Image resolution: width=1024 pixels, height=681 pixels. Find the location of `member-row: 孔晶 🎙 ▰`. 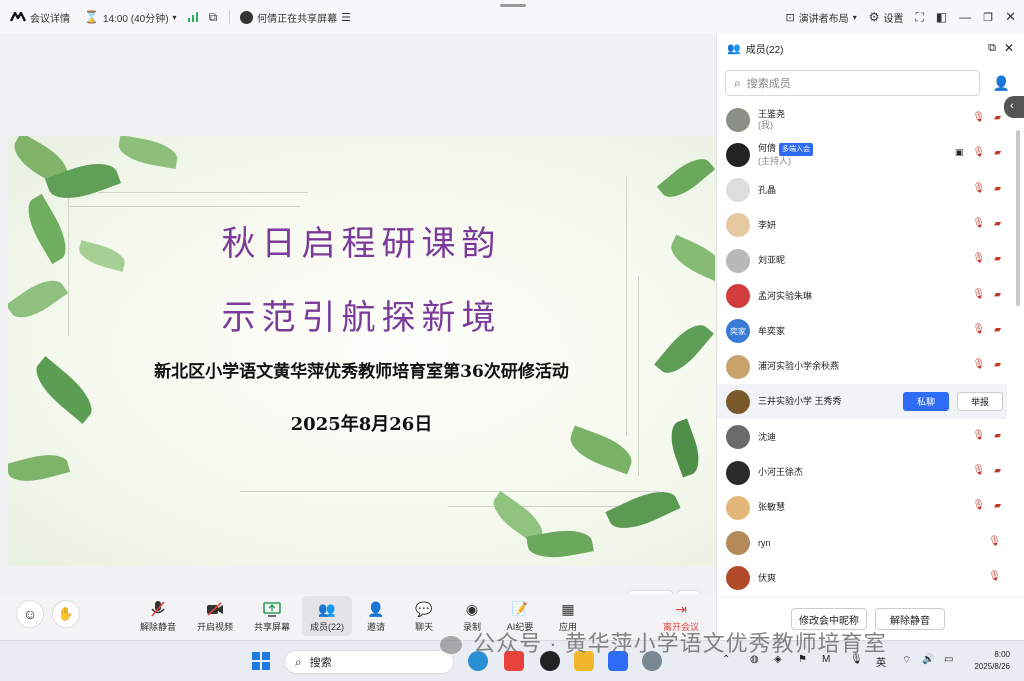

member-row: 孔晶 🎙 ▰ is located at coordinates (862, 190).